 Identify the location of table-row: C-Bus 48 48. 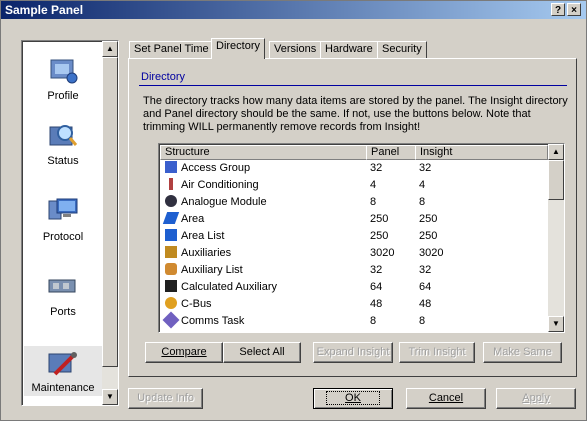
(354, 304).